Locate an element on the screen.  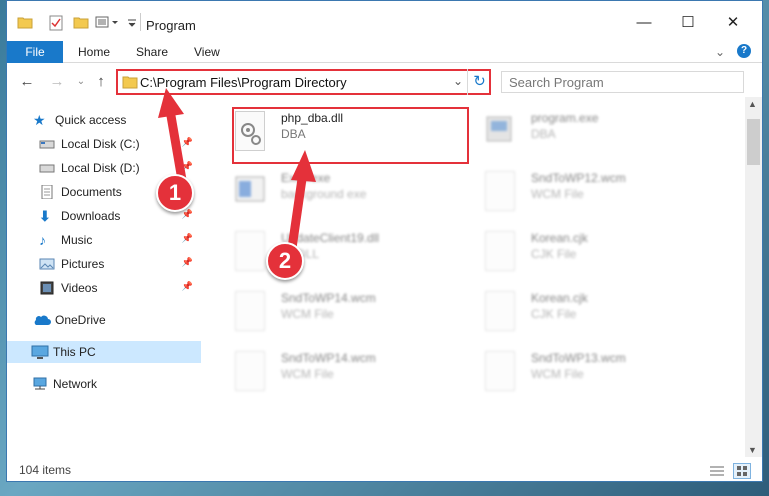
annotation-arrows is located at coordinates (237, 168).